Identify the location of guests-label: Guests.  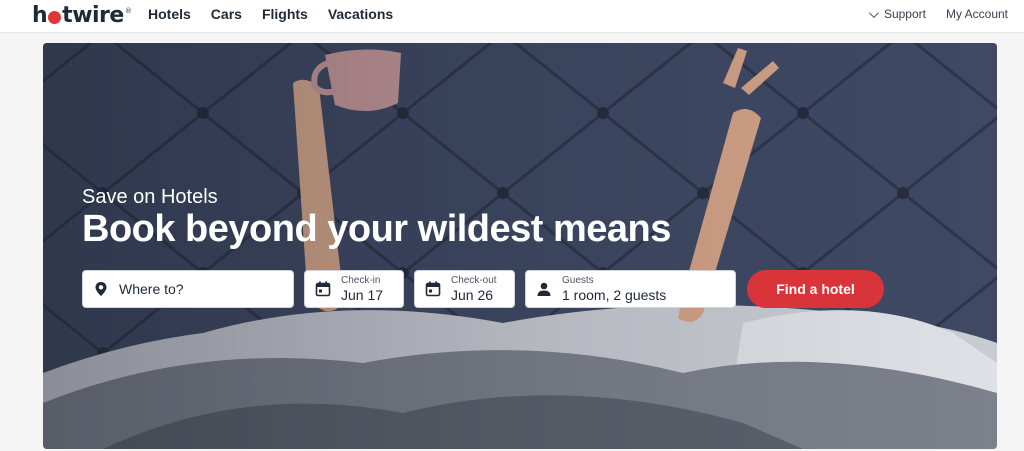
(578, 280).